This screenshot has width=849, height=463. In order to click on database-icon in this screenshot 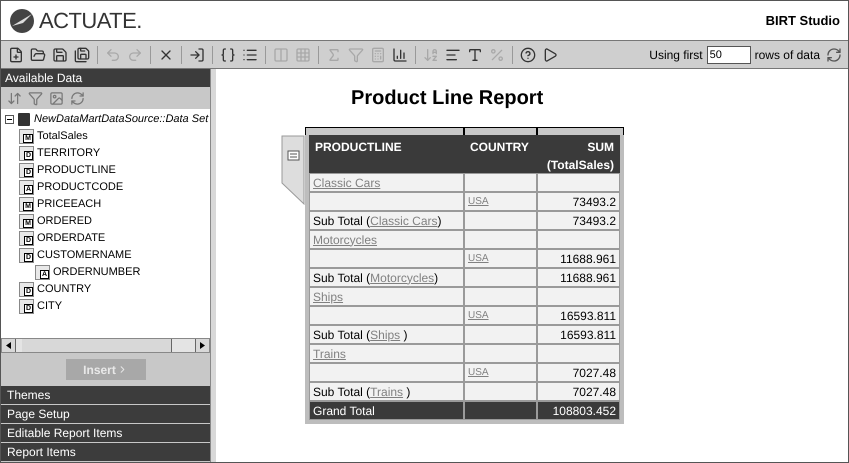, I will do `click(24, 119)`.